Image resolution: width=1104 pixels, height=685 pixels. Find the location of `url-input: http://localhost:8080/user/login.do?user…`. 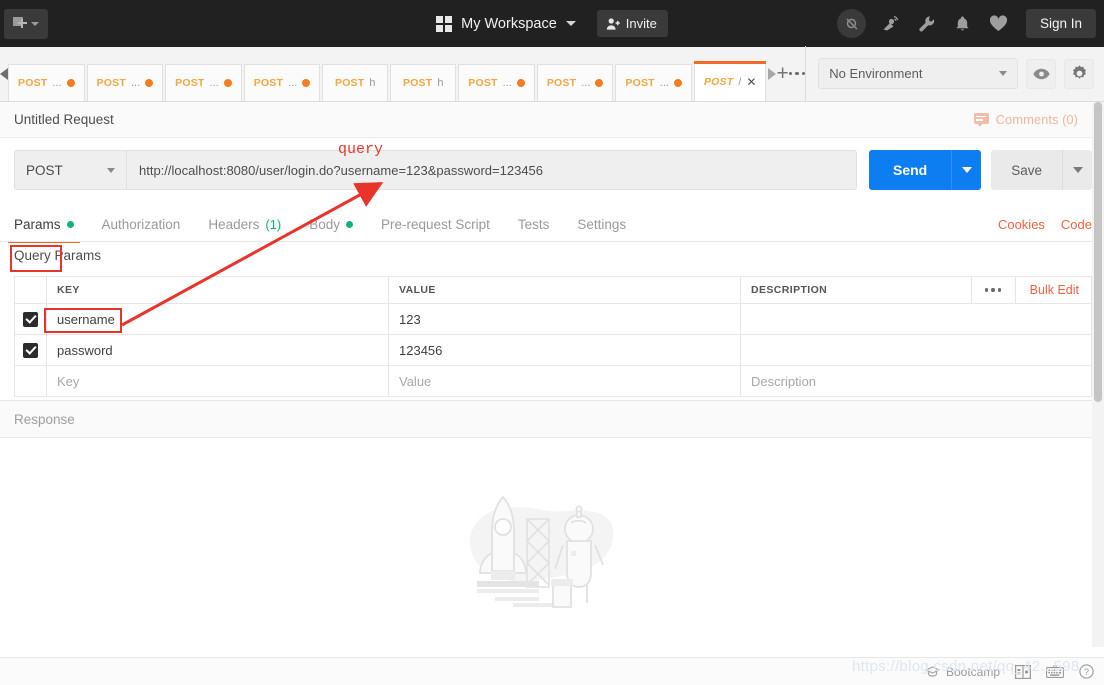

url-input: http://localhost:8080/user/login.do?user… is located at coordinates (491, 170).